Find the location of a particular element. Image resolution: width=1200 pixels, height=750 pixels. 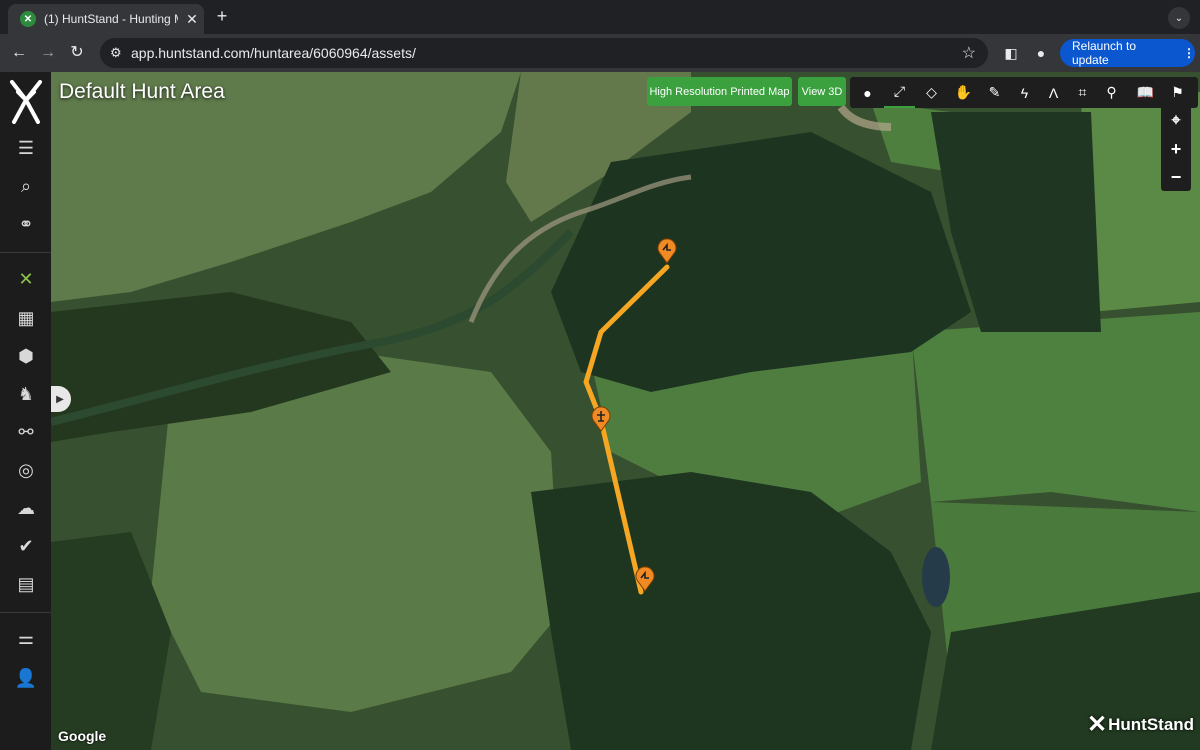

binoculars-group-icon: ⚭ is located at coordinates (26, 224).